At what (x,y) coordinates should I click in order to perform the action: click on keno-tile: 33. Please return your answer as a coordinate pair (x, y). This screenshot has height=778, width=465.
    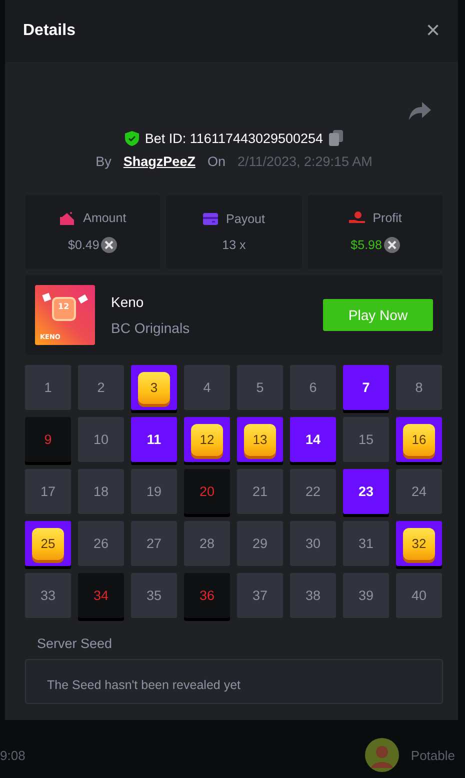
    Looking at the image, I should click on (48, 595).